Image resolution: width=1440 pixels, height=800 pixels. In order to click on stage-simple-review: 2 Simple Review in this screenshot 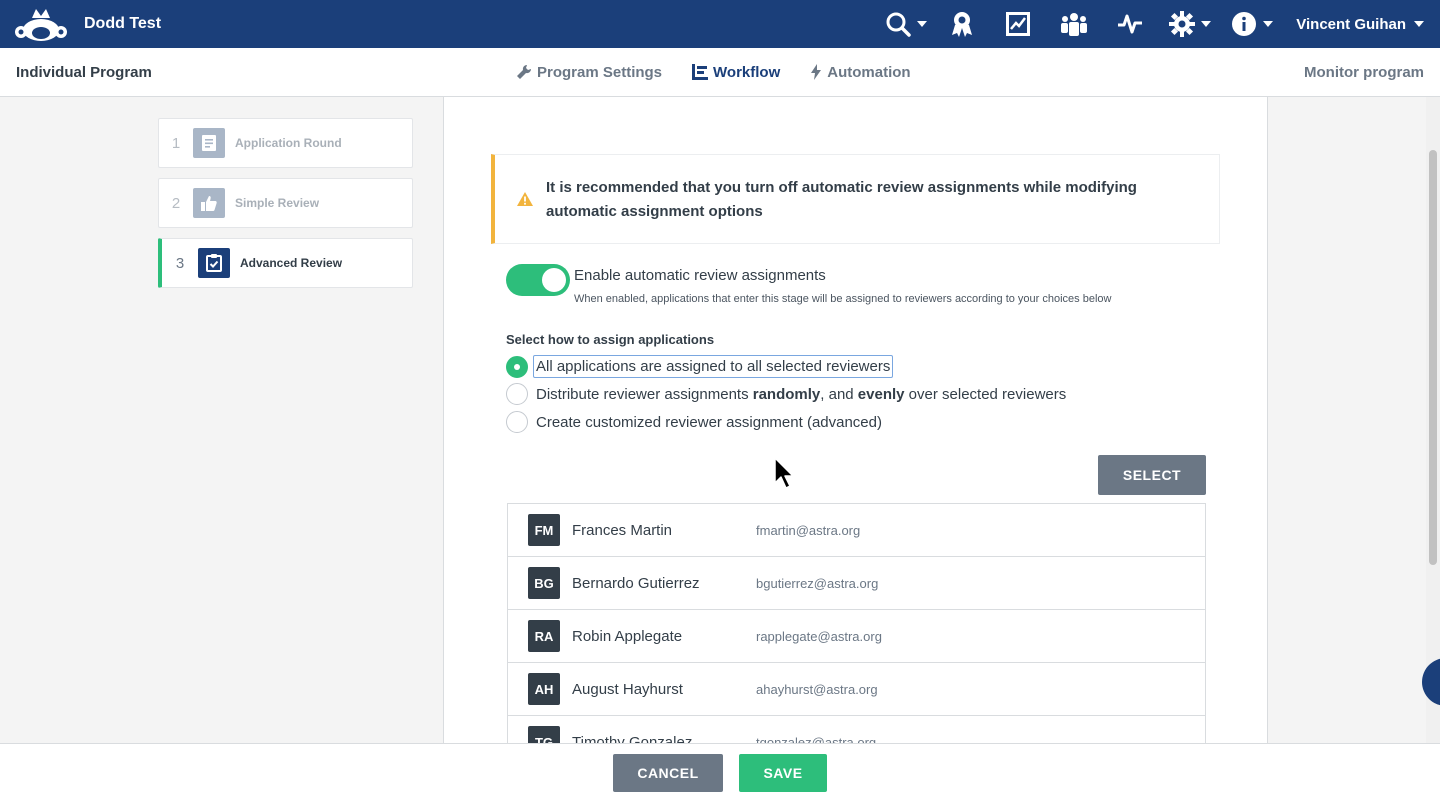, I will do `click(285, 203)`.